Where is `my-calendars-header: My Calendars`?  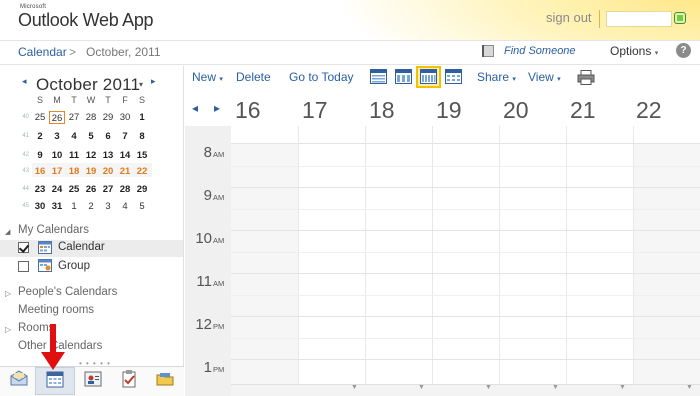
my-calendars-header: My Calendars is located at coordinates (53, 230).